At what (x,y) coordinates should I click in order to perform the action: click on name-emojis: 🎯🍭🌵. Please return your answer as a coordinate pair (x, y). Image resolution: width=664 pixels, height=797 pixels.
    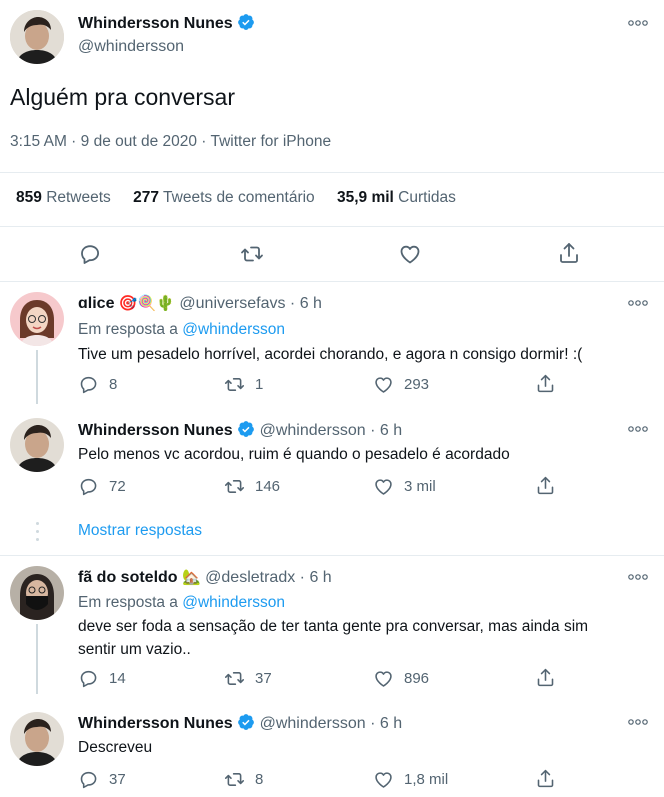
    Looking at the image, I should click on (146, 303).